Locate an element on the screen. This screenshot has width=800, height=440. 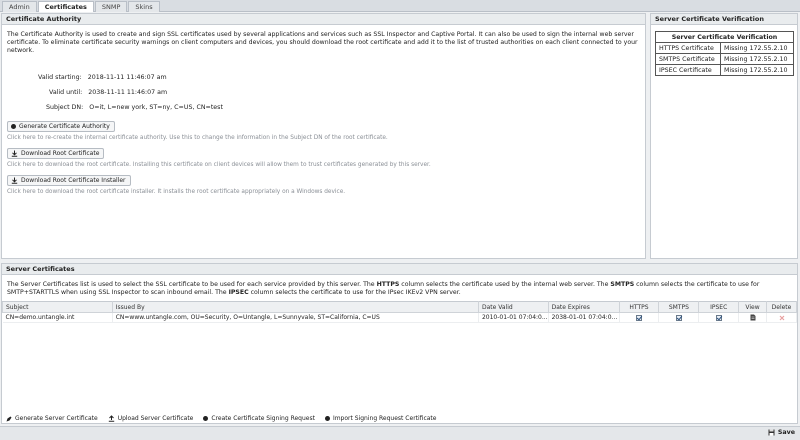
create-csr-label: Create Certificate Signing Request is located at coordinates (263, 418).